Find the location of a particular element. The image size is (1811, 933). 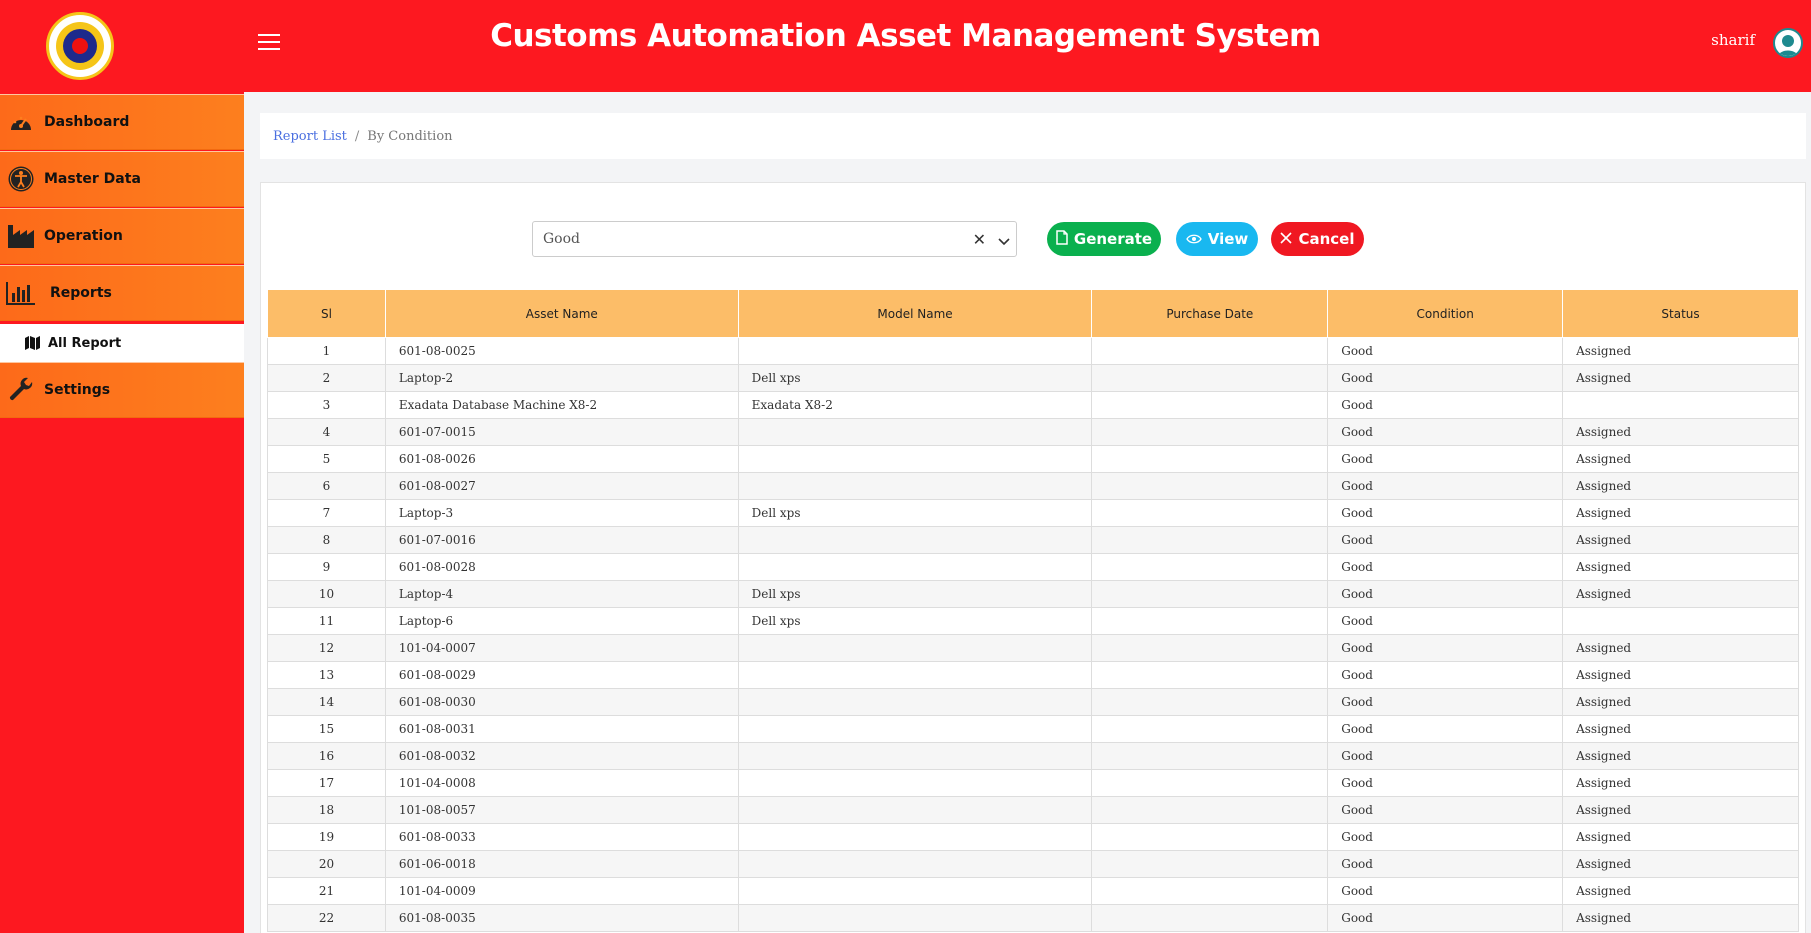

cell-sl: 19 is located at coordinates (326, 837).